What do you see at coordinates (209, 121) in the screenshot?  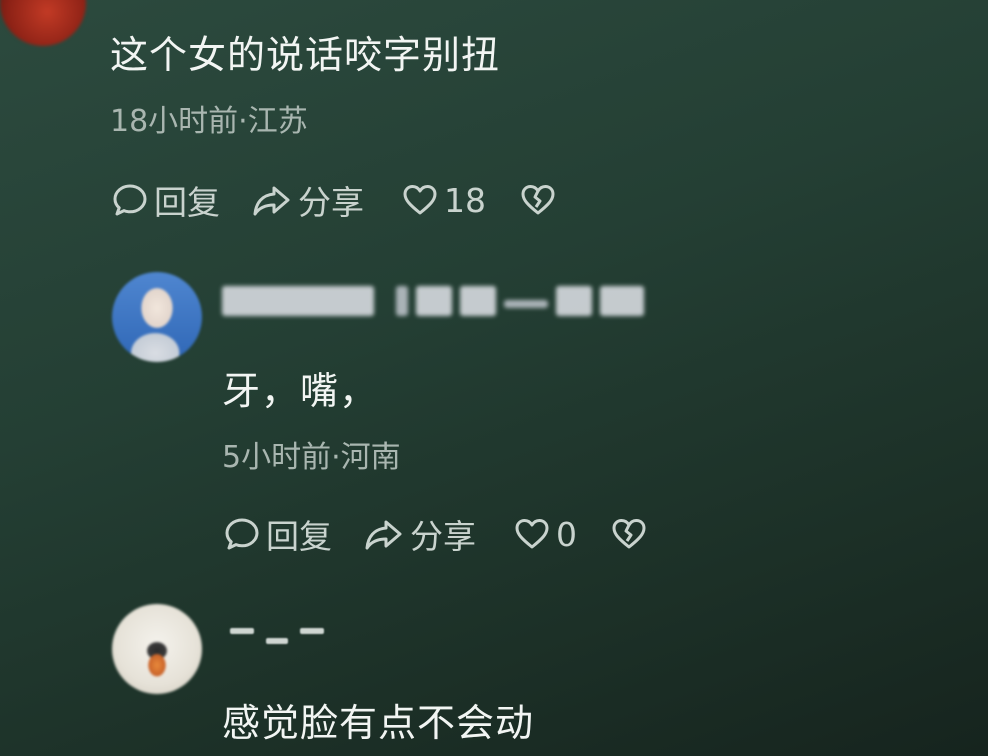 I see `comment-meta: 18小时前·江苏` at bounding box center [209, 121].